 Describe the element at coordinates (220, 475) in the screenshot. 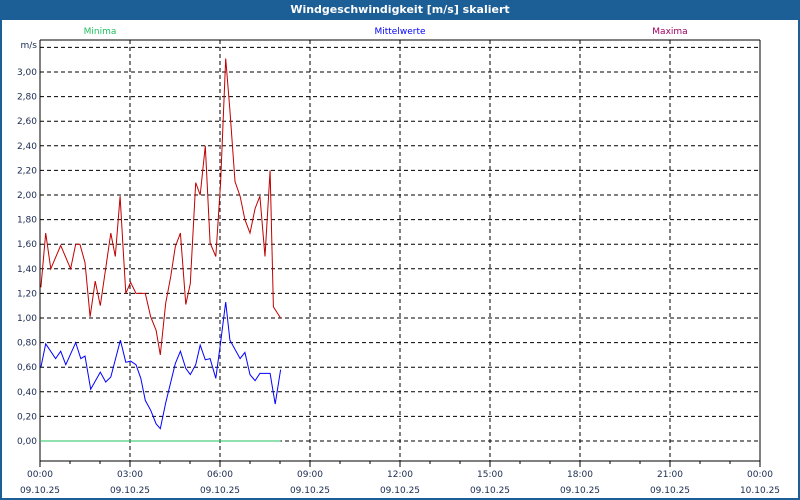

I see `x-tick-time: 06:00` at that location.